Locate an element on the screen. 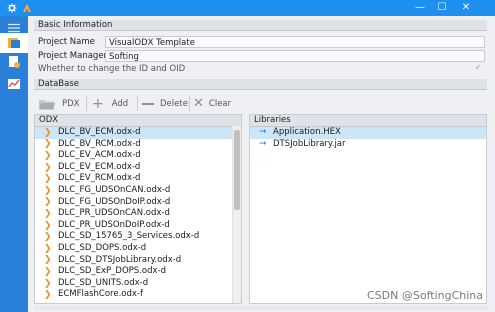  odx-scroll-thumb is located at coordinates (237, 170).